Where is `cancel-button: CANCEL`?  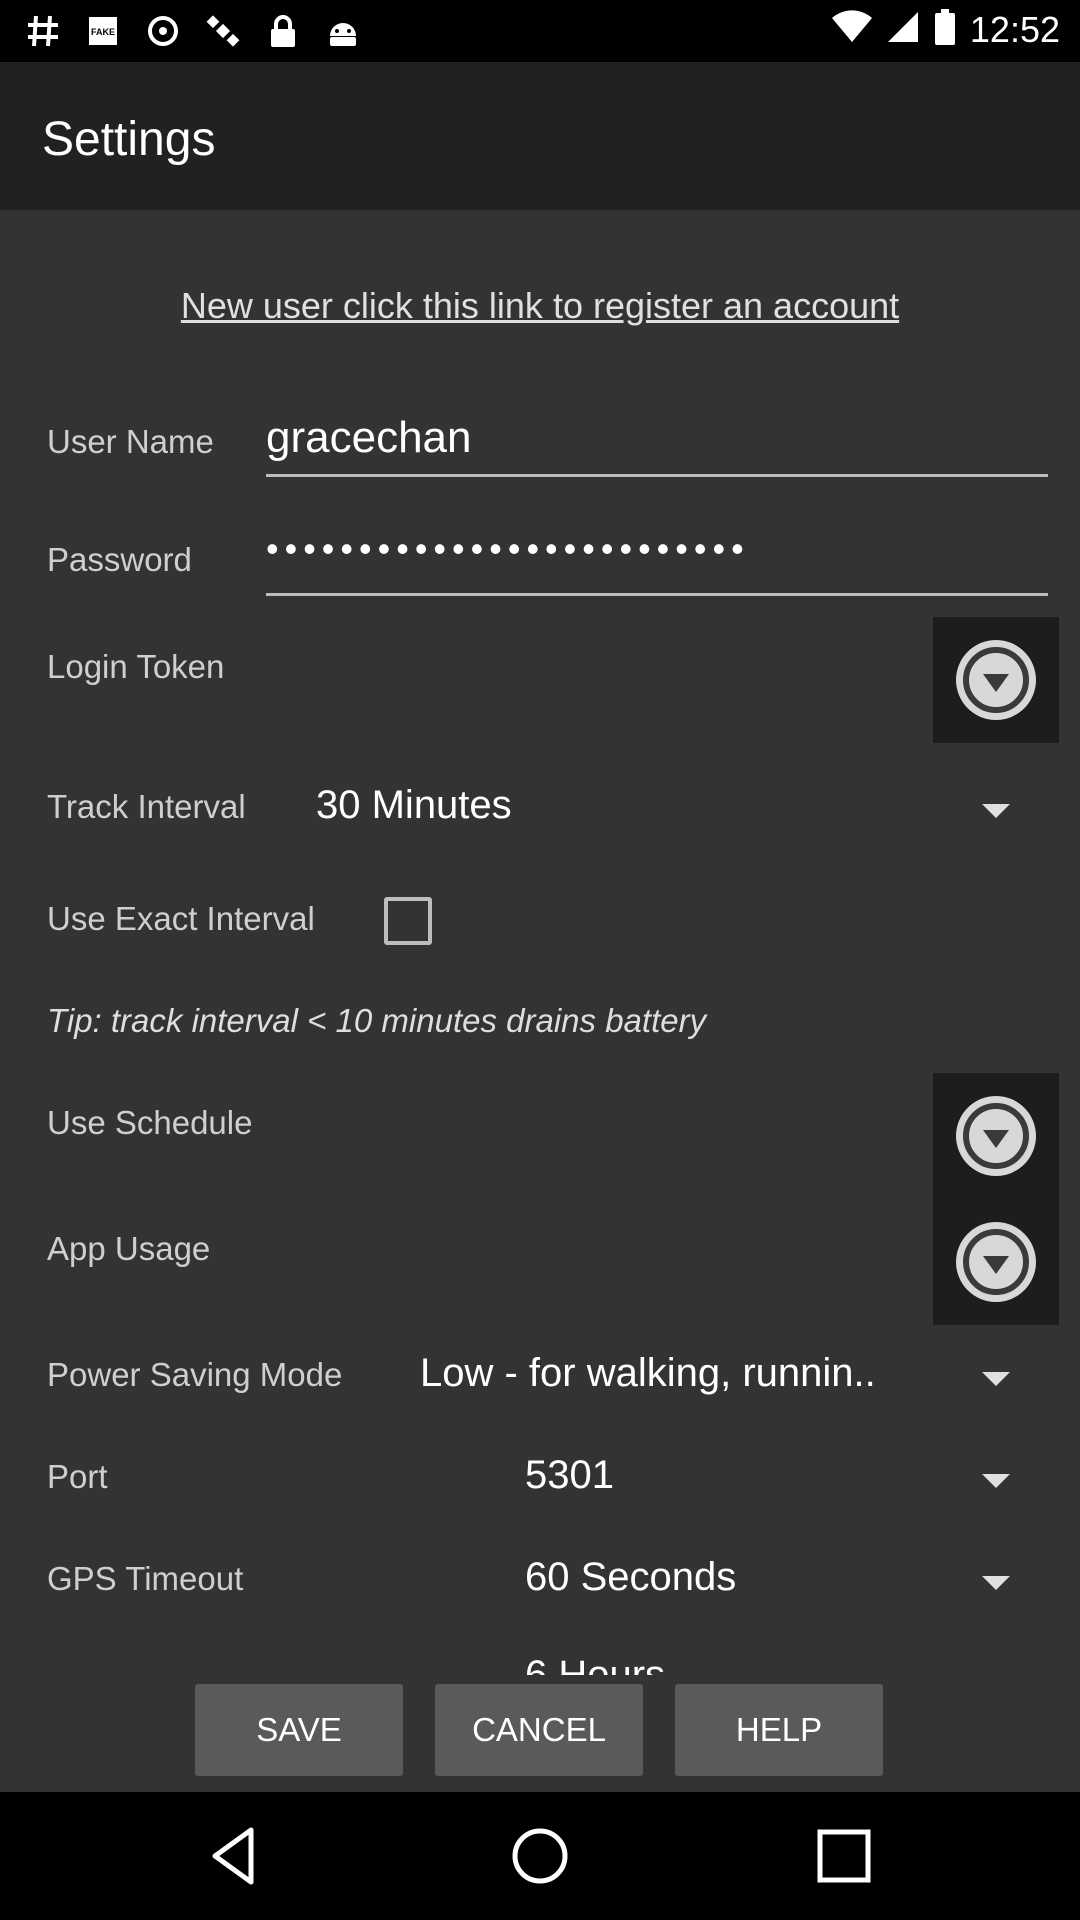 cancel-button: CANCEL is located at coordinates (539, 1730).